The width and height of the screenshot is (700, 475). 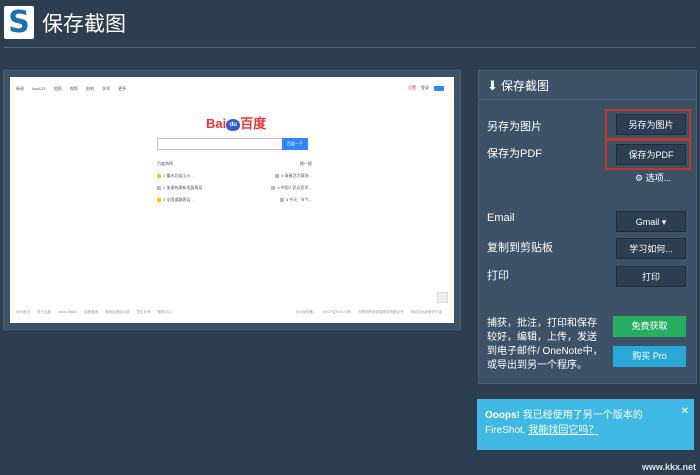 I want to click on hot-refresh: 换一换, so click(x=306, y=163).